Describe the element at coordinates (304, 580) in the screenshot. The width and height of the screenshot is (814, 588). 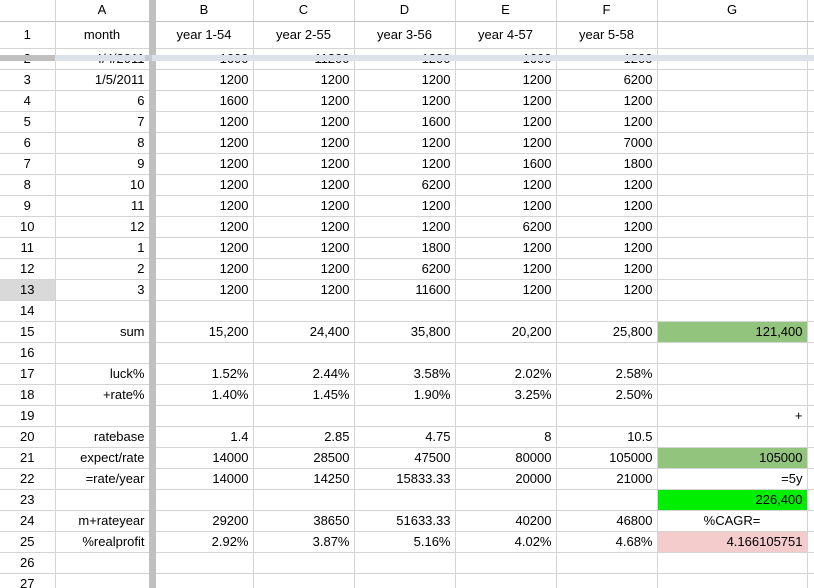
I see `cell-C27` at that location.